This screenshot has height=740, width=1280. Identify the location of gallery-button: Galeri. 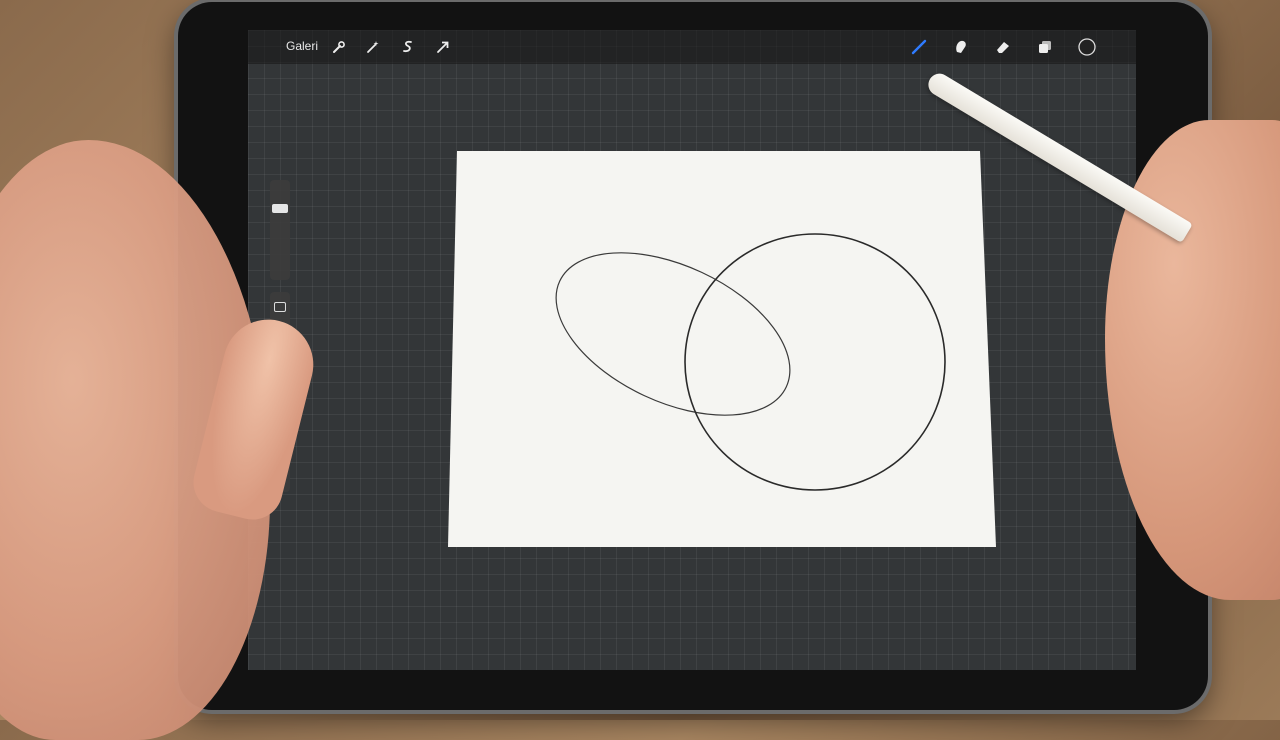
(302, 46).